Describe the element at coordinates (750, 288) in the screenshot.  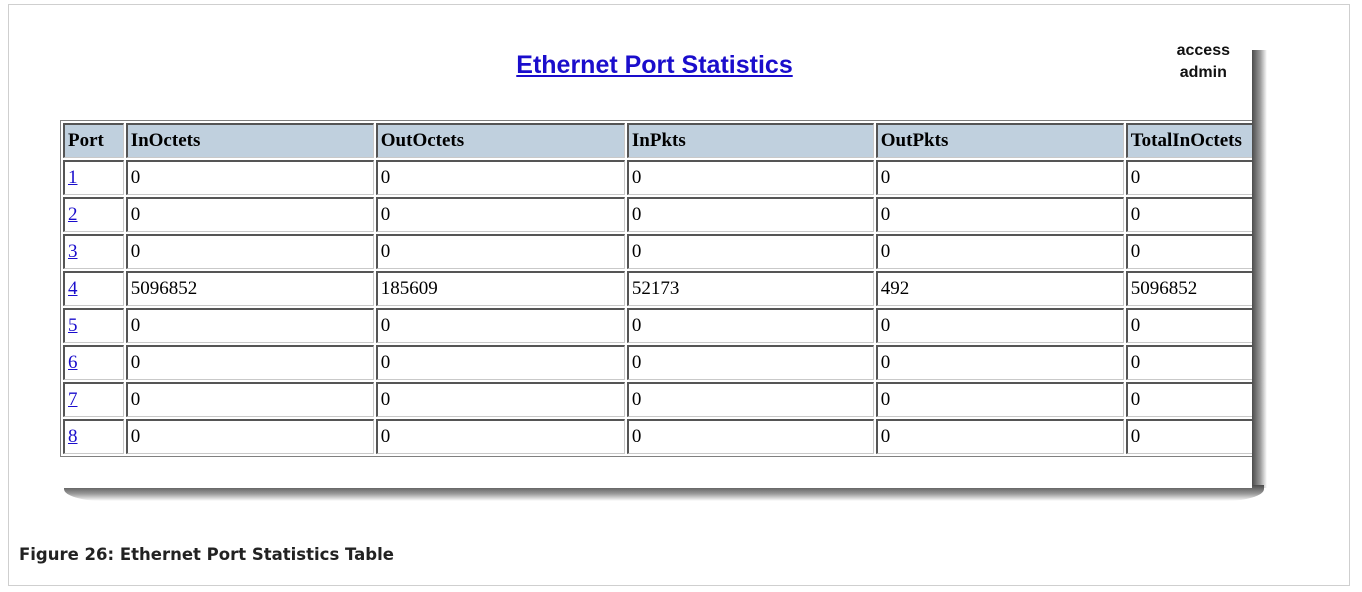
I see `inpkts-cell: 52173` at that location.